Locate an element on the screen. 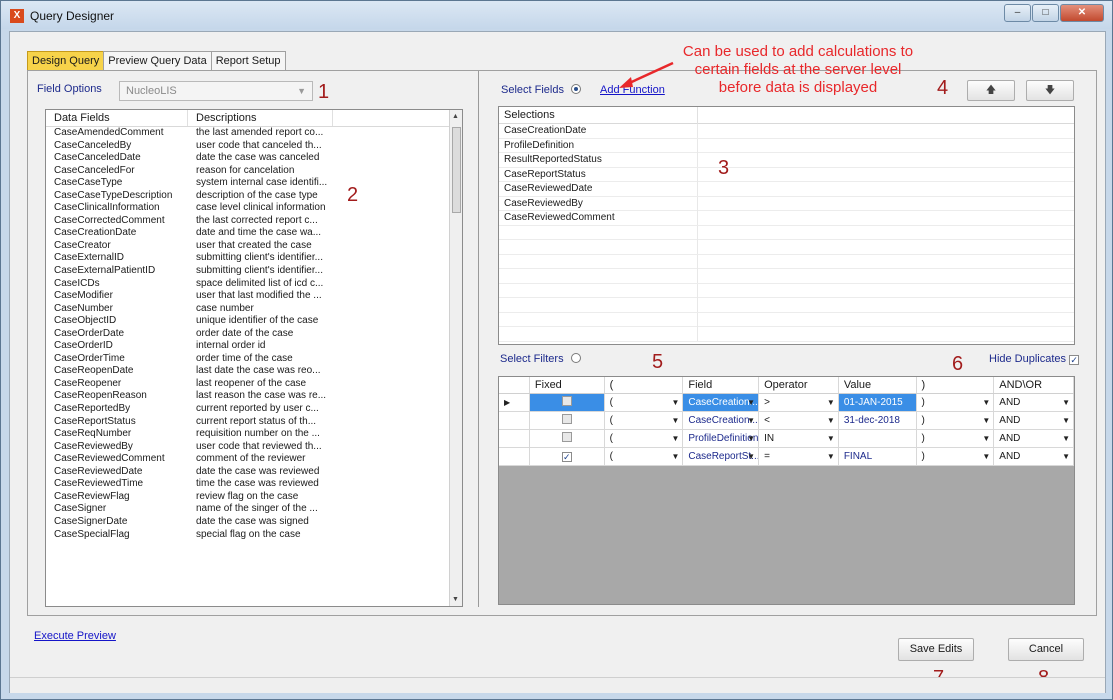 Image resolution: width=1113 pixels, height=700 pixels. tab-report-setup: Report Setup is located at coordinates (248, 61).